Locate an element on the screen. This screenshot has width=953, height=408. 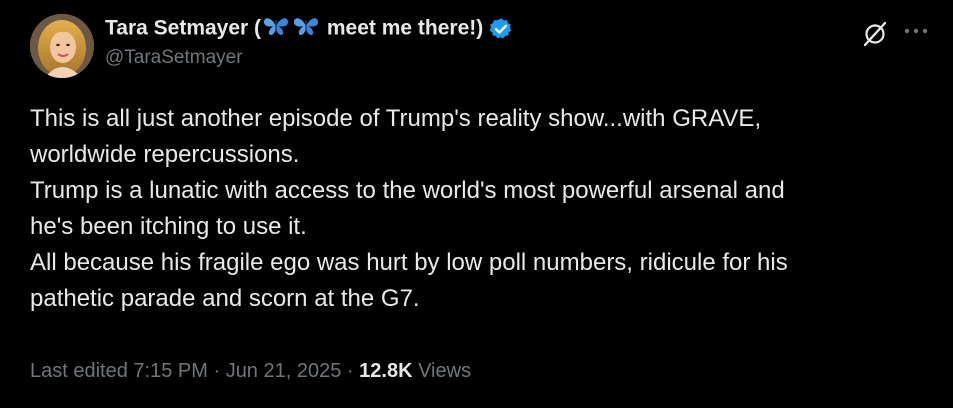
tweet-text-line: pathetic parade and scorn at the G7. is located at coordinates (225, 298).